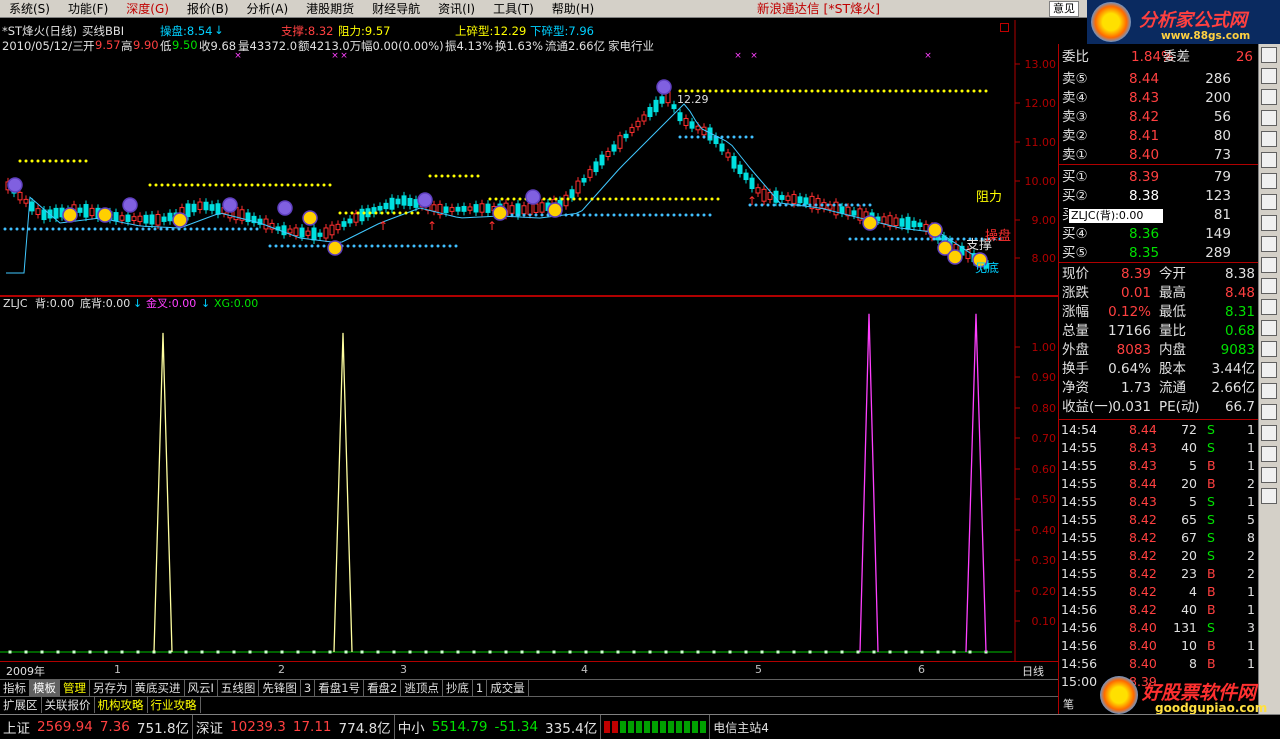 This screenshot has height=739, width=1280. I want to click on tab-template: 模板, so click(45, 688).